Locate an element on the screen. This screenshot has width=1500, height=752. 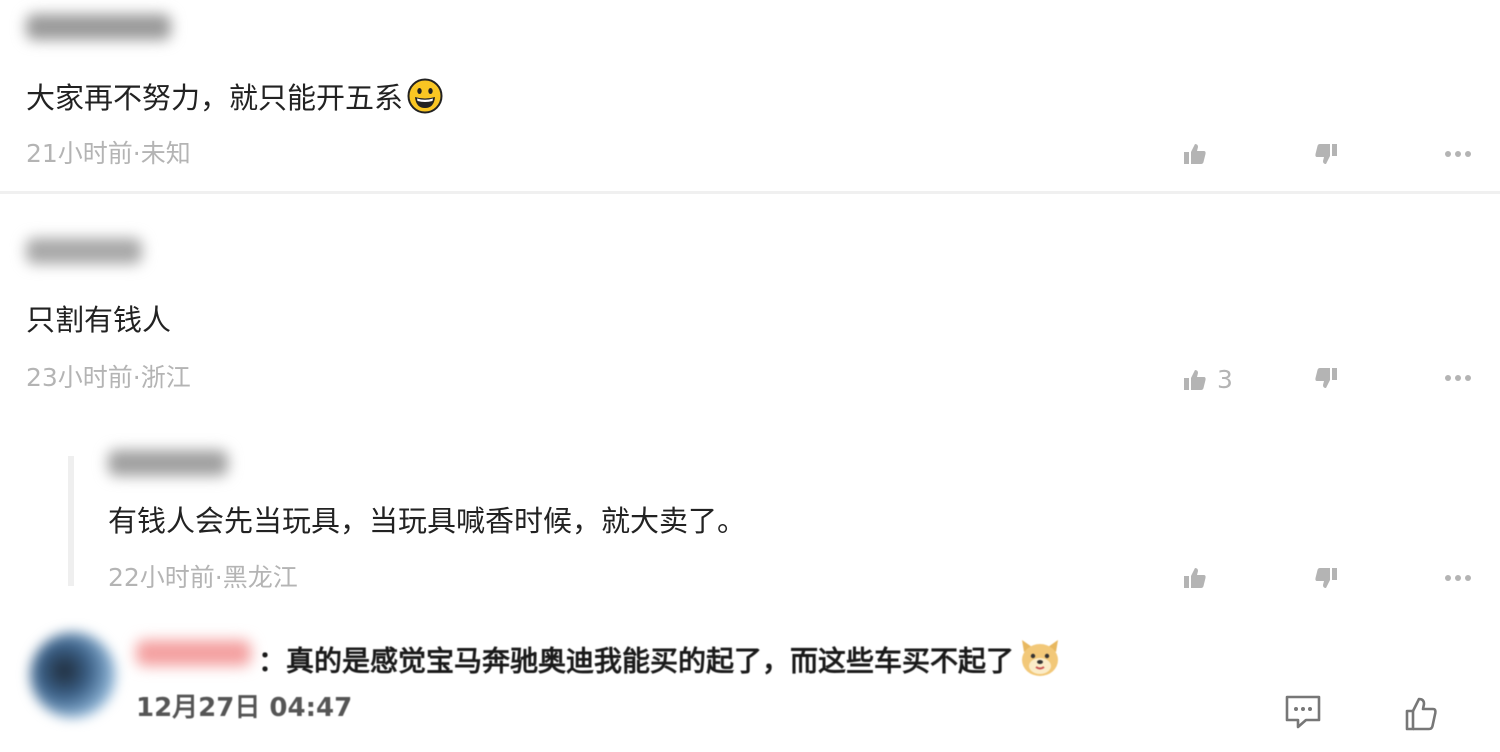
reply-button is located at coordinates (1303, 712).